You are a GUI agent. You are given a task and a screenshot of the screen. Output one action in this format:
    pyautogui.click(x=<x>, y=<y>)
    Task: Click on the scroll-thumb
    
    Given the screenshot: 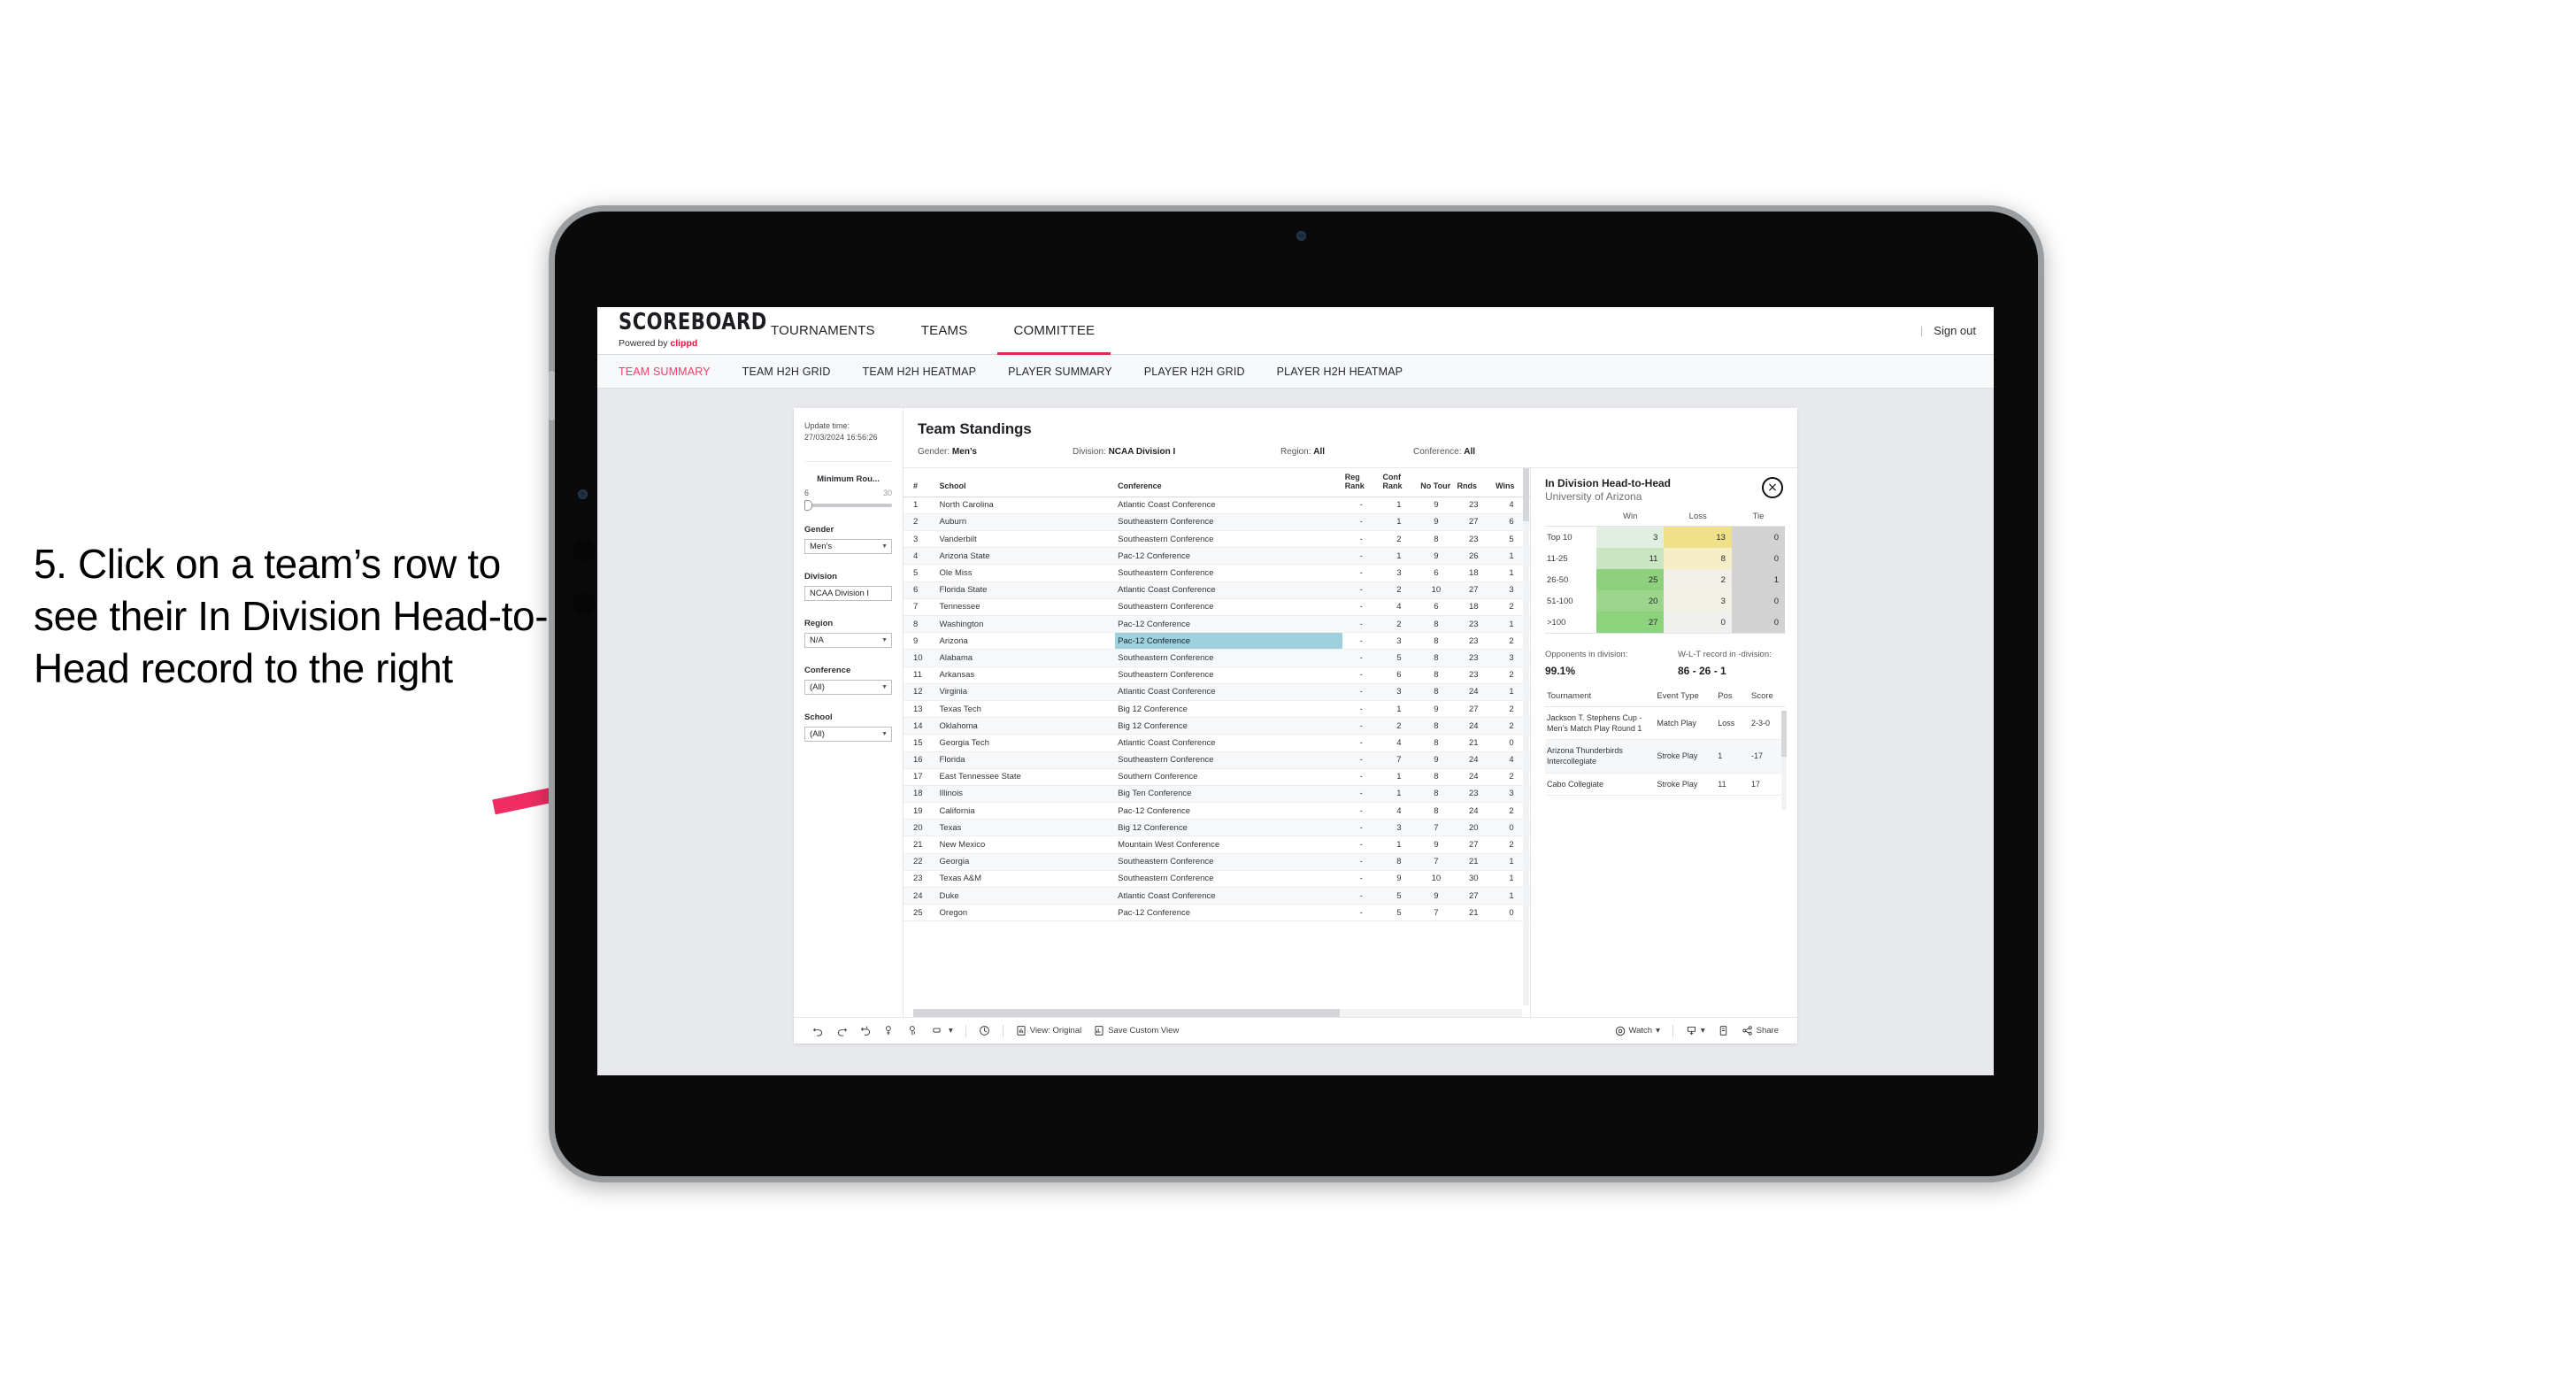 What is the action you would take?
    pyautogui.click(x=1526, y=495)
    